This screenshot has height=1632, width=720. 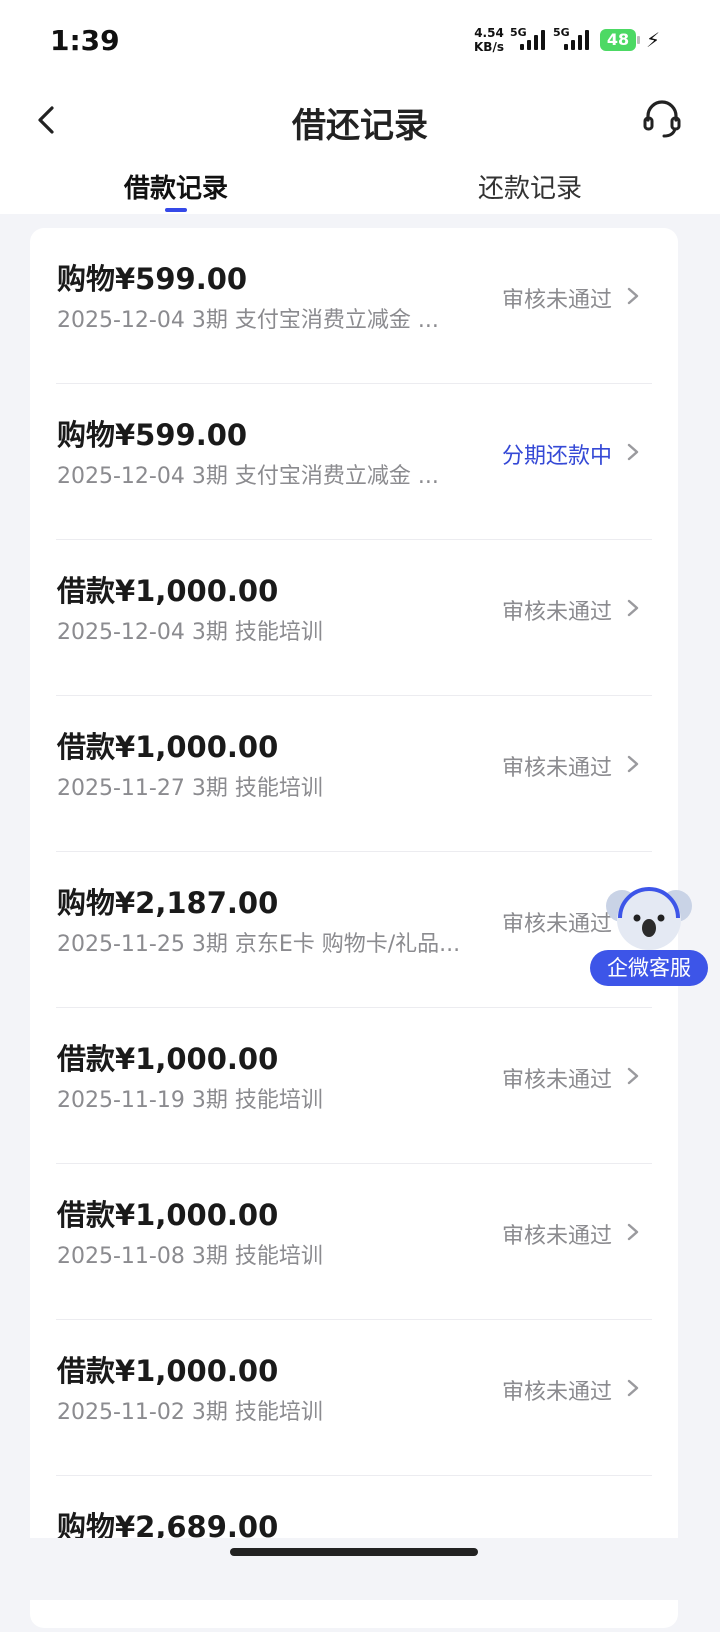 I want to click on record-meta: 2025-11-27 3期 技能培训, so click(x=190, y=788).